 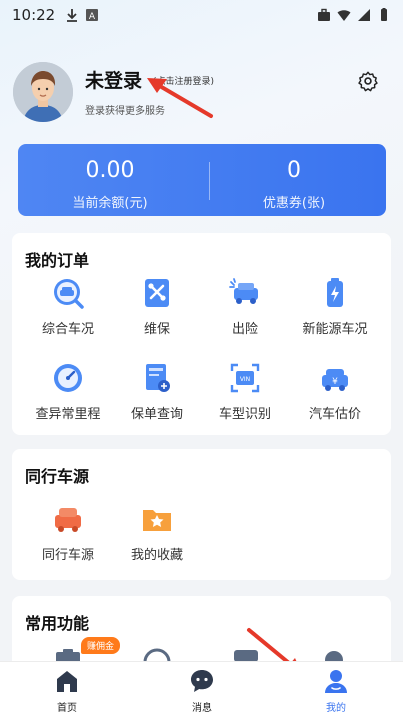 I want to click on order-item-label: 综合车况, so click(x=67, y=329).